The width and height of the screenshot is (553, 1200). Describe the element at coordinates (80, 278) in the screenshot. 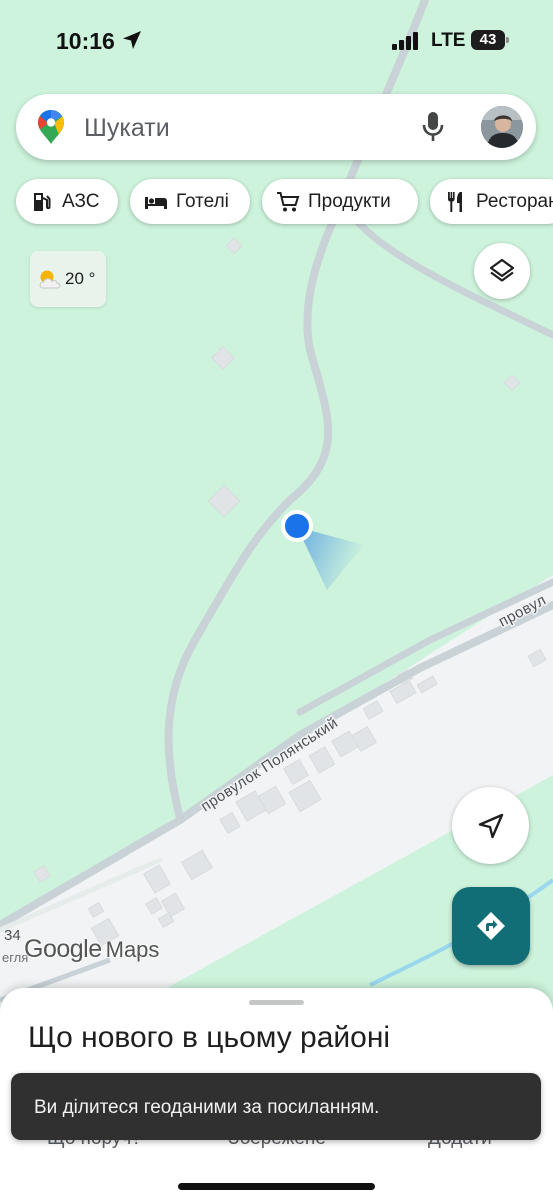

I see `weather-temperature: 20 °` at that location.